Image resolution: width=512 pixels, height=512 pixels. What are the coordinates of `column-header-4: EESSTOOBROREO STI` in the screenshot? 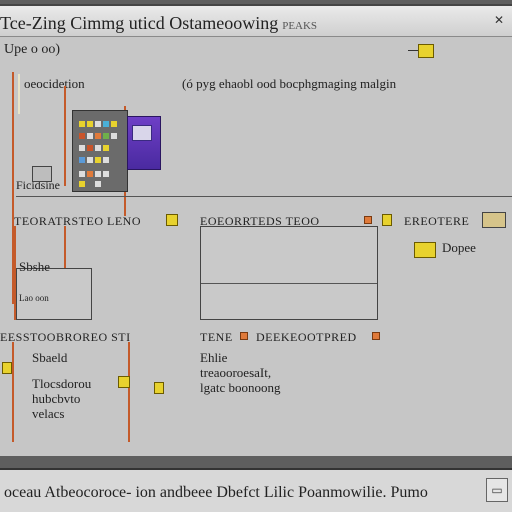 It's located at (65, 337).